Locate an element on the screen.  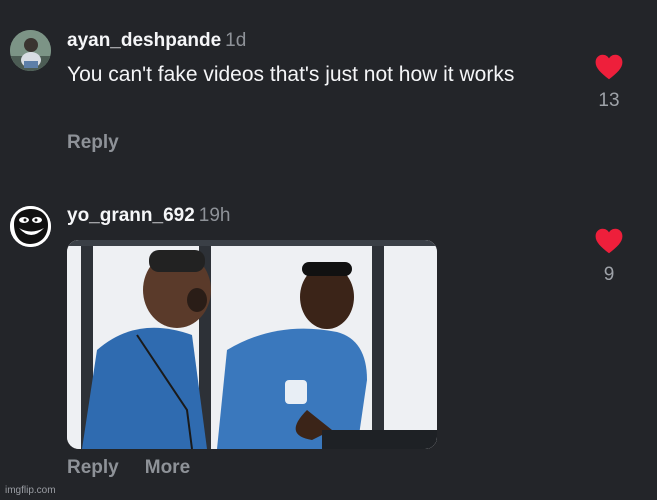
troll-face-avatar is located at coordinates (30, 226).